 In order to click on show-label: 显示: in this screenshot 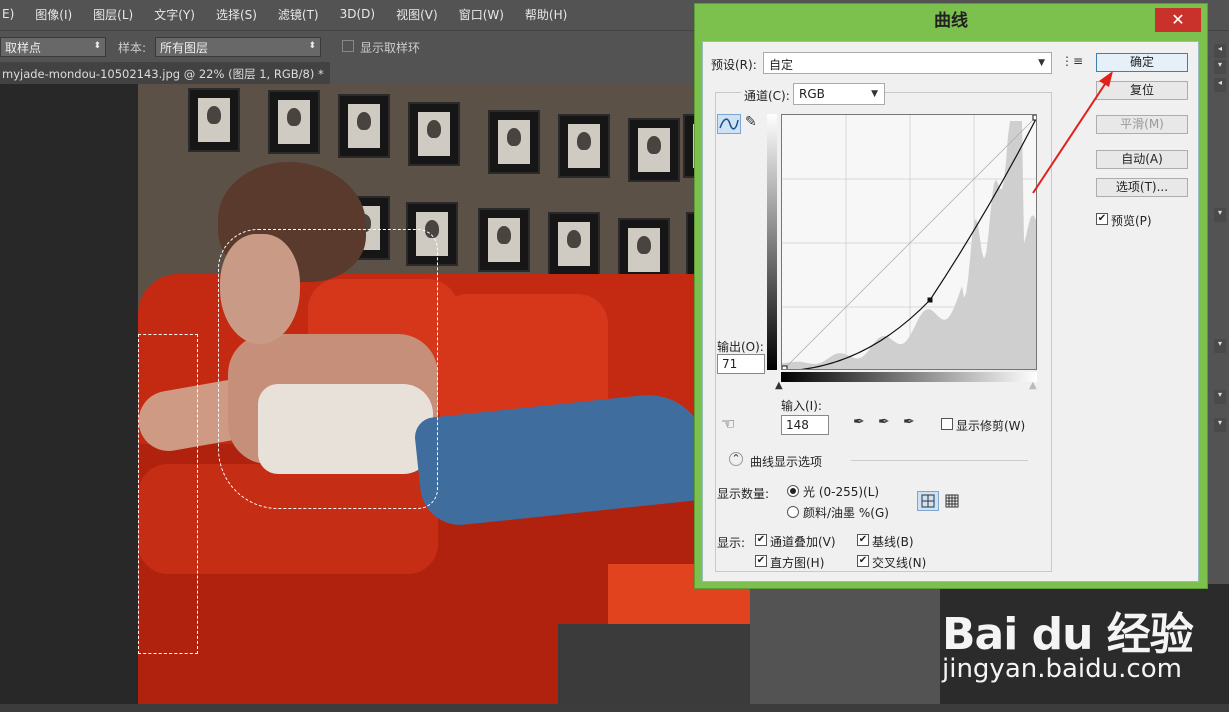, I will do `click(731, 543)`.